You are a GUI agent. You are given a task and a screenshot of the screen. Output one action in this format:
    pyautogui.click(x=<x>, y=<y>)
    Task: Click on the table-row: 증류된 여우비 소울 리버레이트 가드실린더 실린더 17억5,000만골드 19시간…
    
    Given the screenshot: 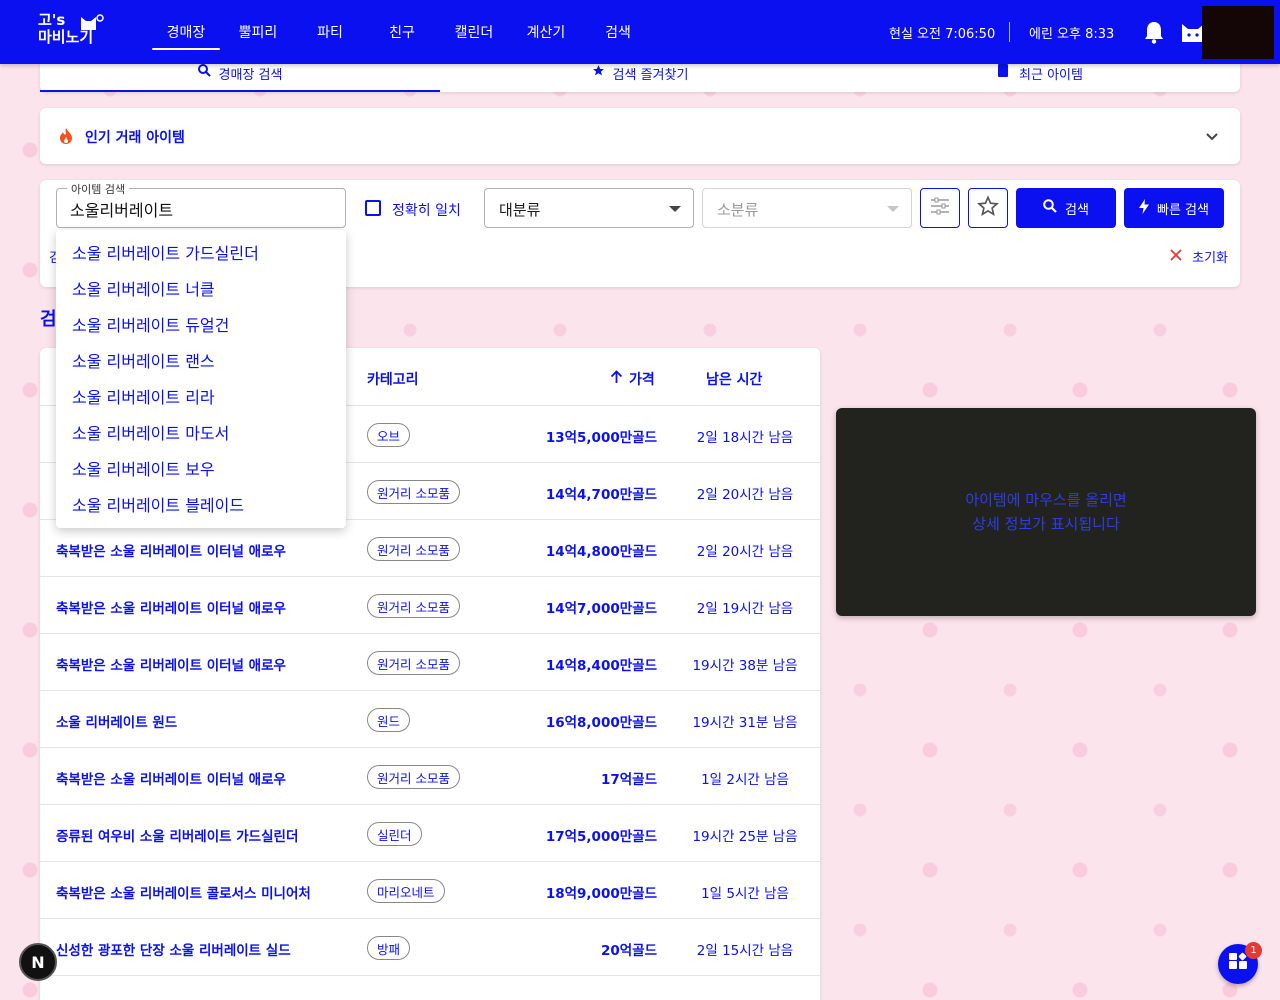 What is the action you would take?
    pyautogui.click(x=430, y=833)
    